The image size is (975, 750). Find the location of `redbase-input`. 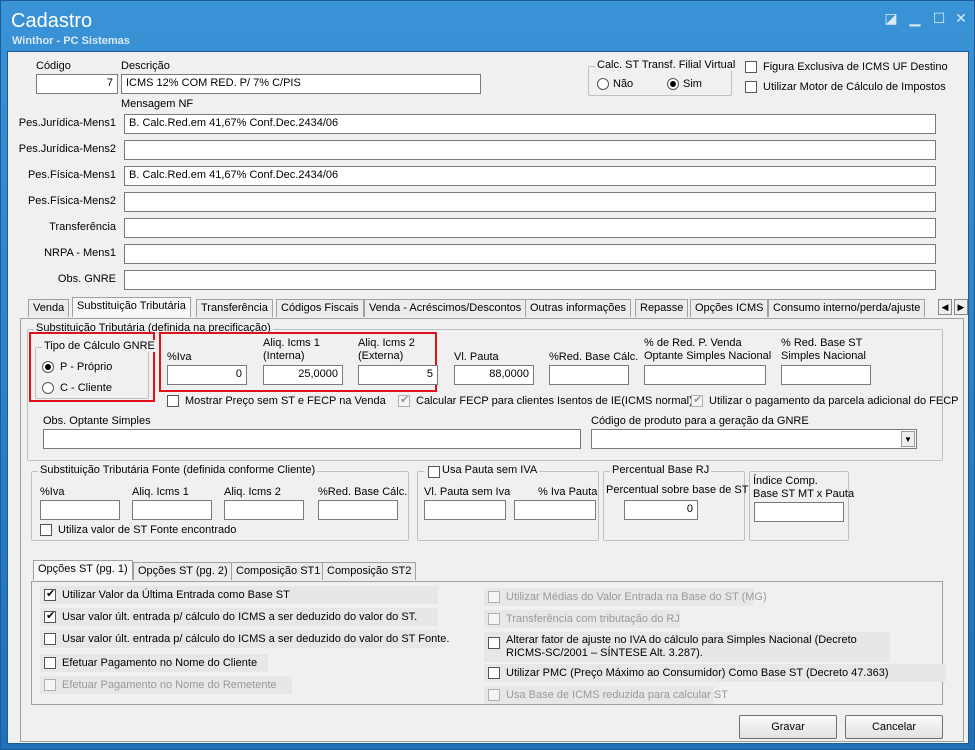

redbase-input is located at coordinates (589, 375).